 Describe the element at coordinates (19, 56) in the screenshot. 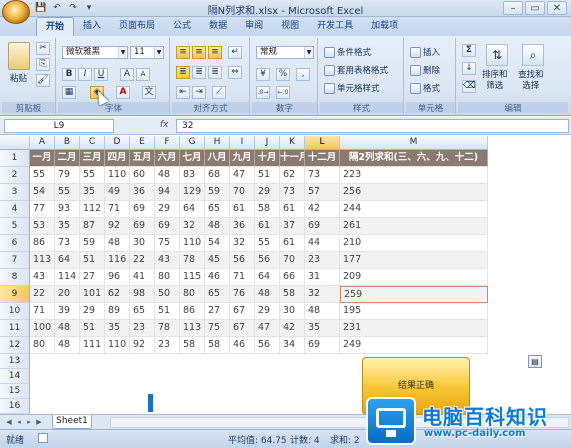

I see `clipboard-icon` at that location.